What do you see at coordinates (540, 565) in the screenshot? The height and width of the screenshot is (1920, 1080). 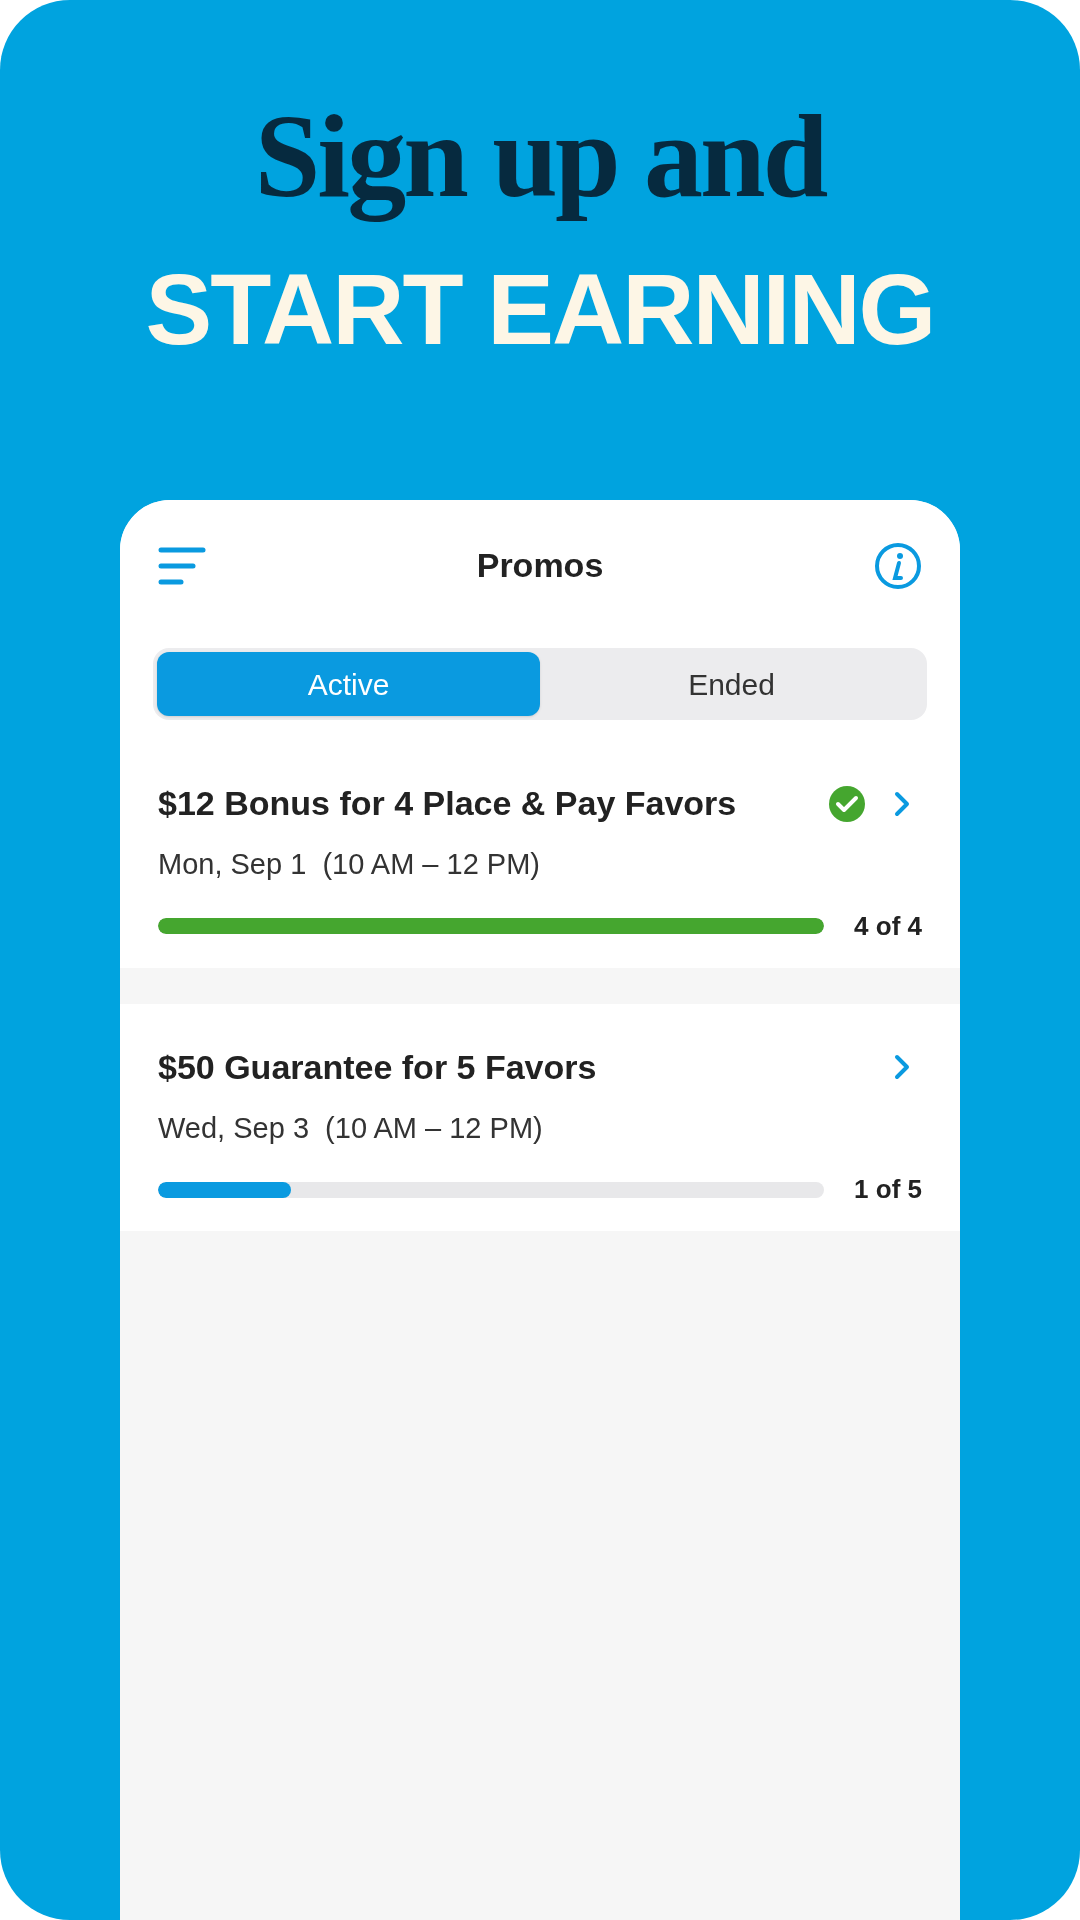 I see `screen-title: Promos` at bounding box center [540, 565].